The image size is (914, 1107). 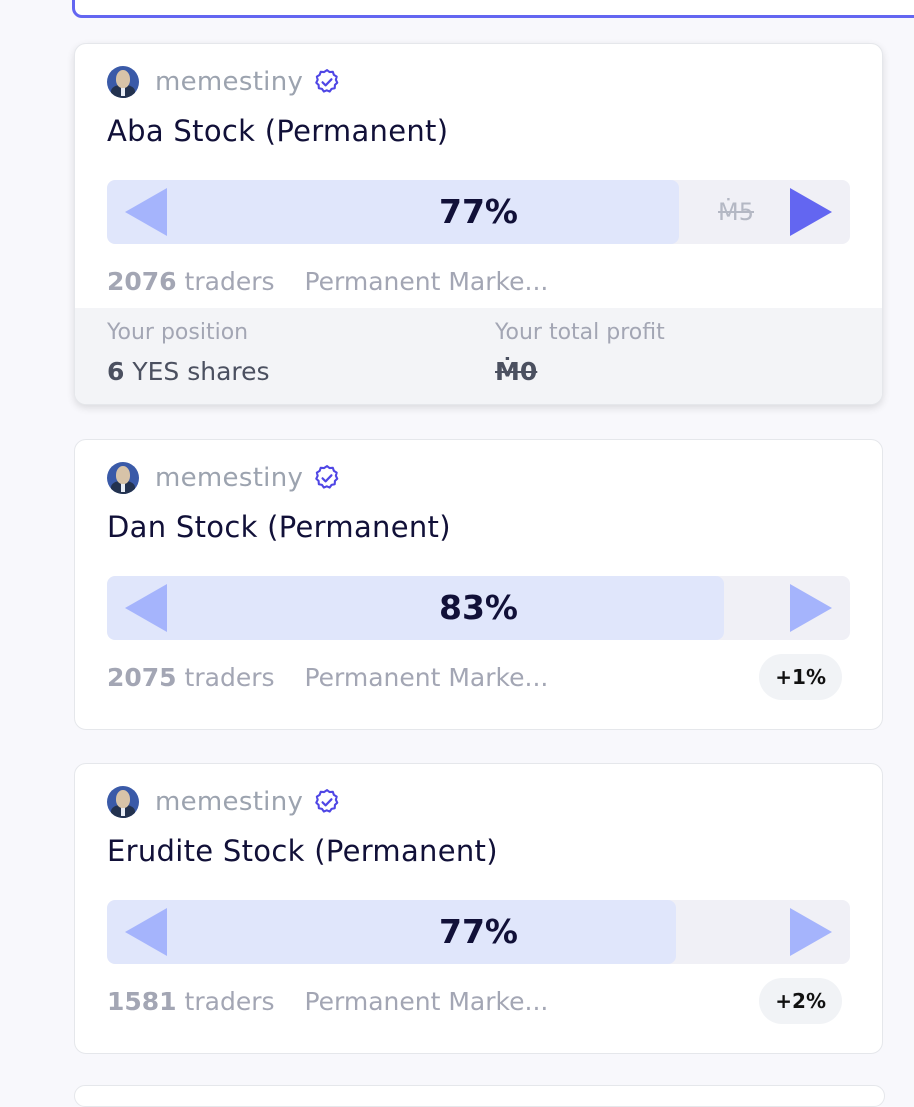 I want to click on profit-column: Your total profit Ṁ0, so click(x=580, y=353).